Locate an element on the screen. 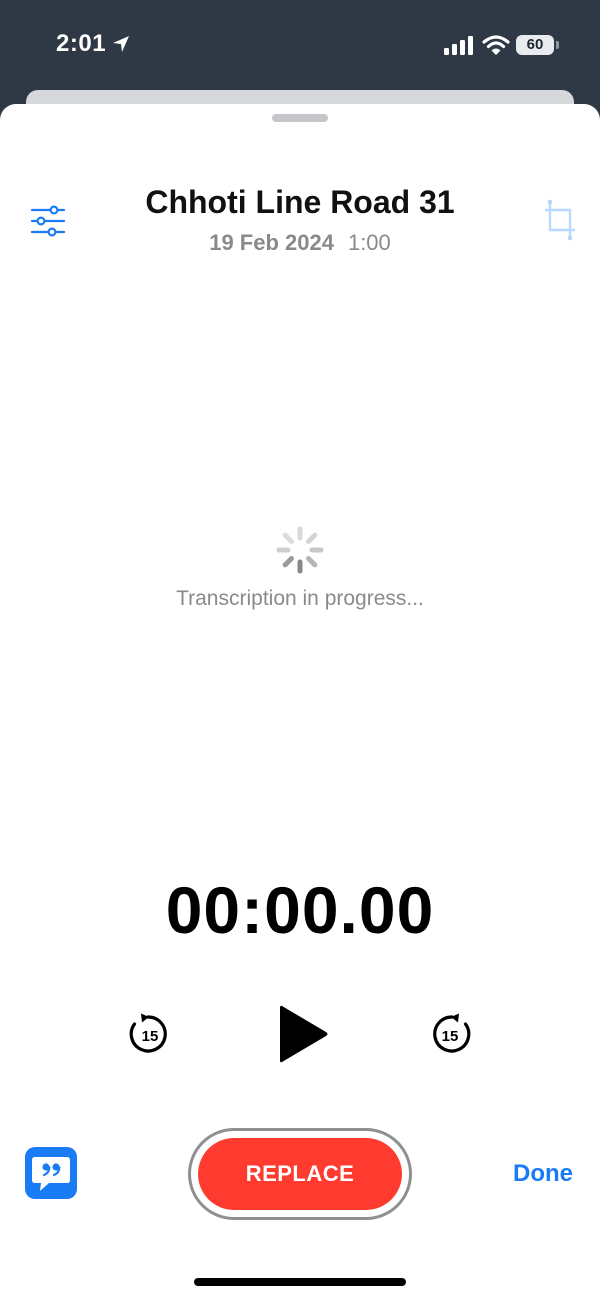 The image size is (600, 1300). skip-forward-15-icon: 15 is located at coordinates (450, 1034).